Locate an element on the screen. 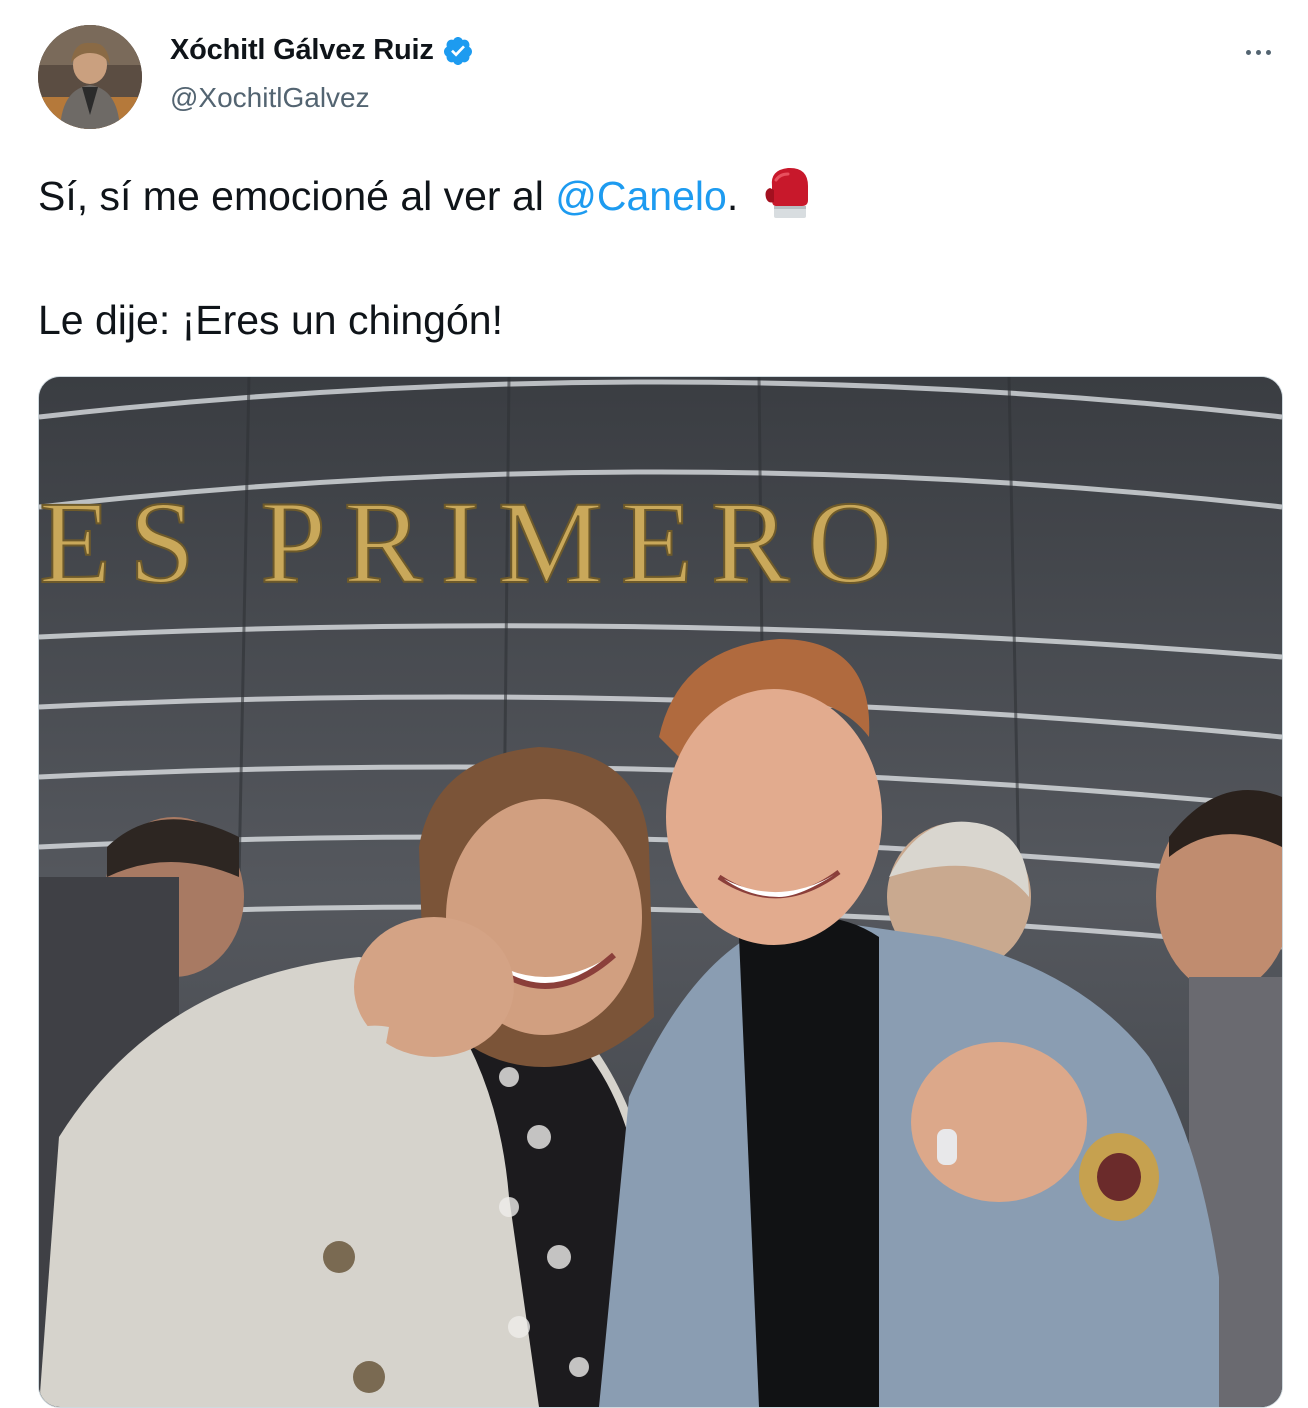 This screenshot has width=1308, height=1408. boxing-glove-icon is located at coordinates (787, 192).